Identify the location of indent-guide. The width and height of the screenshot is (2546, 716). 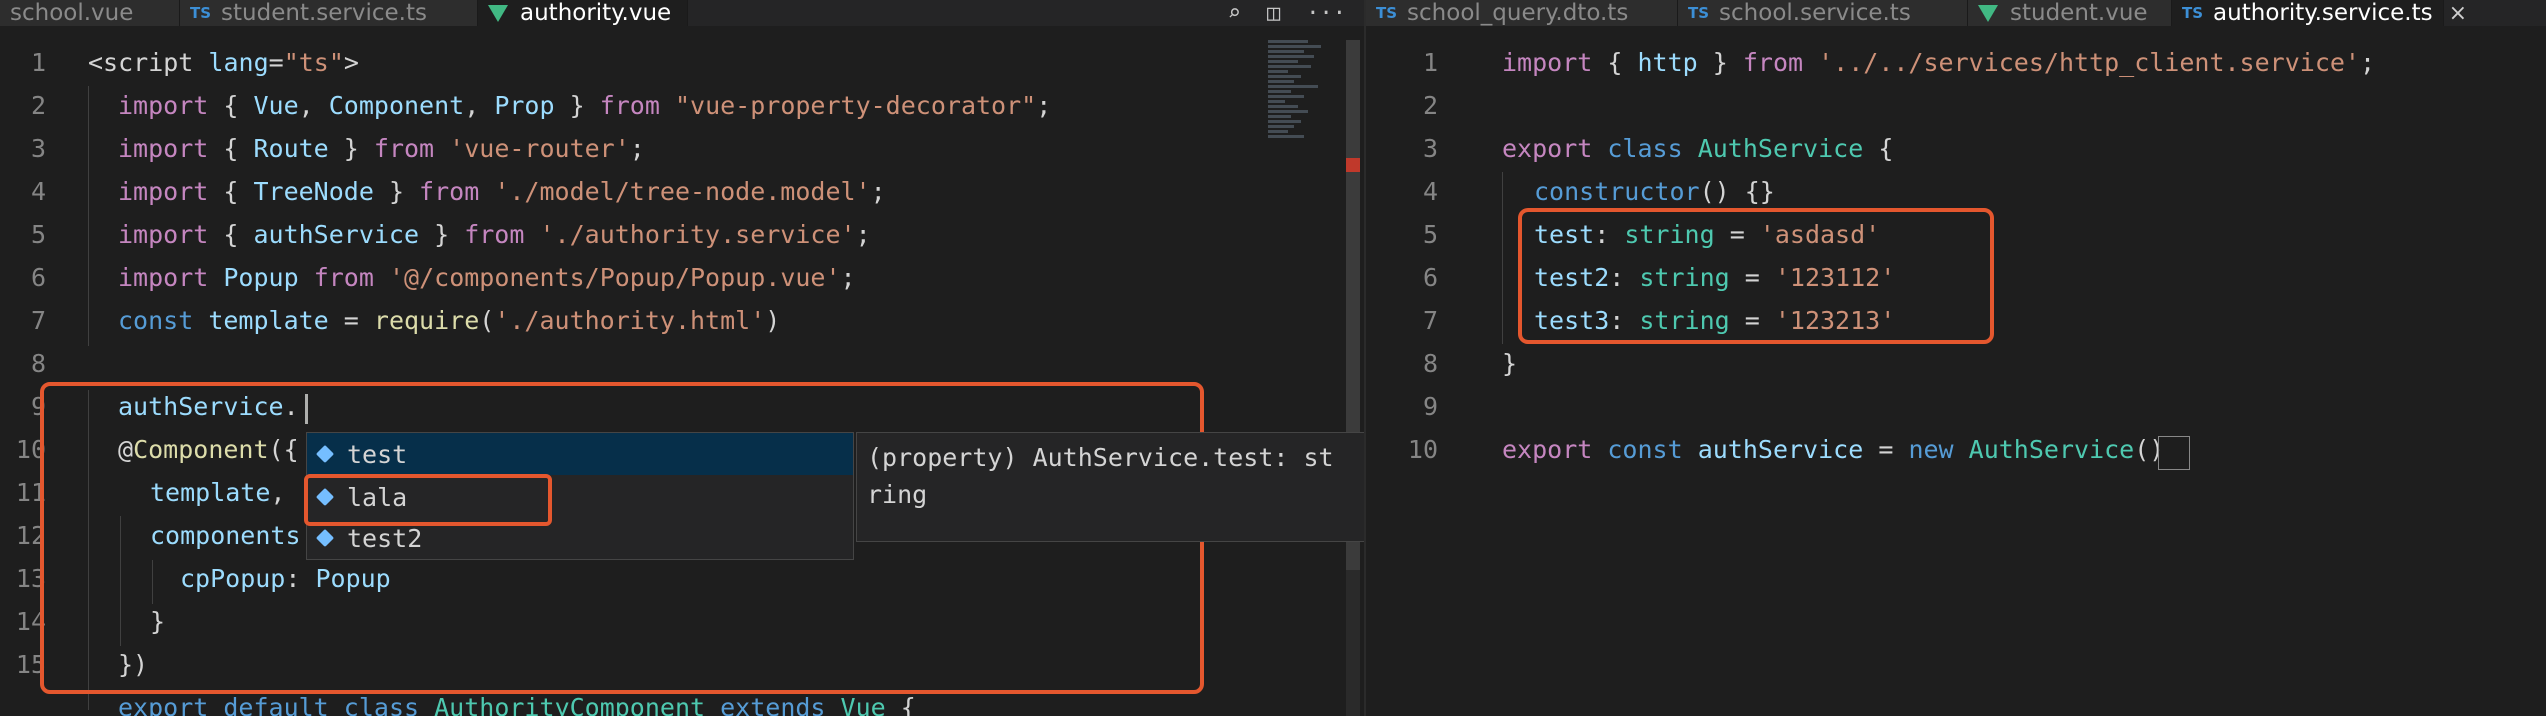
(88, 216).